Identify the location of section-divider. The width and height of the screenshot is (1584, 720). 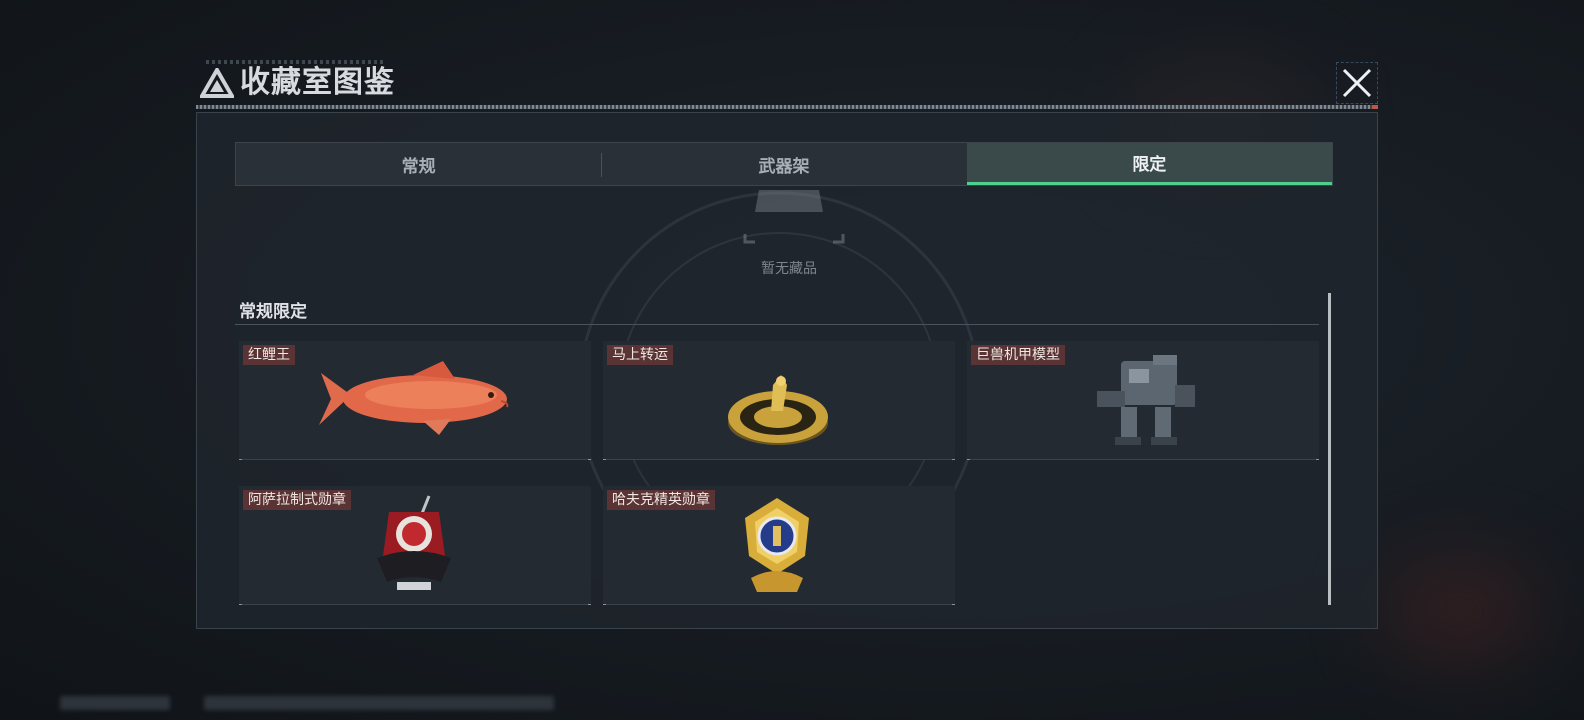
(777, 324).